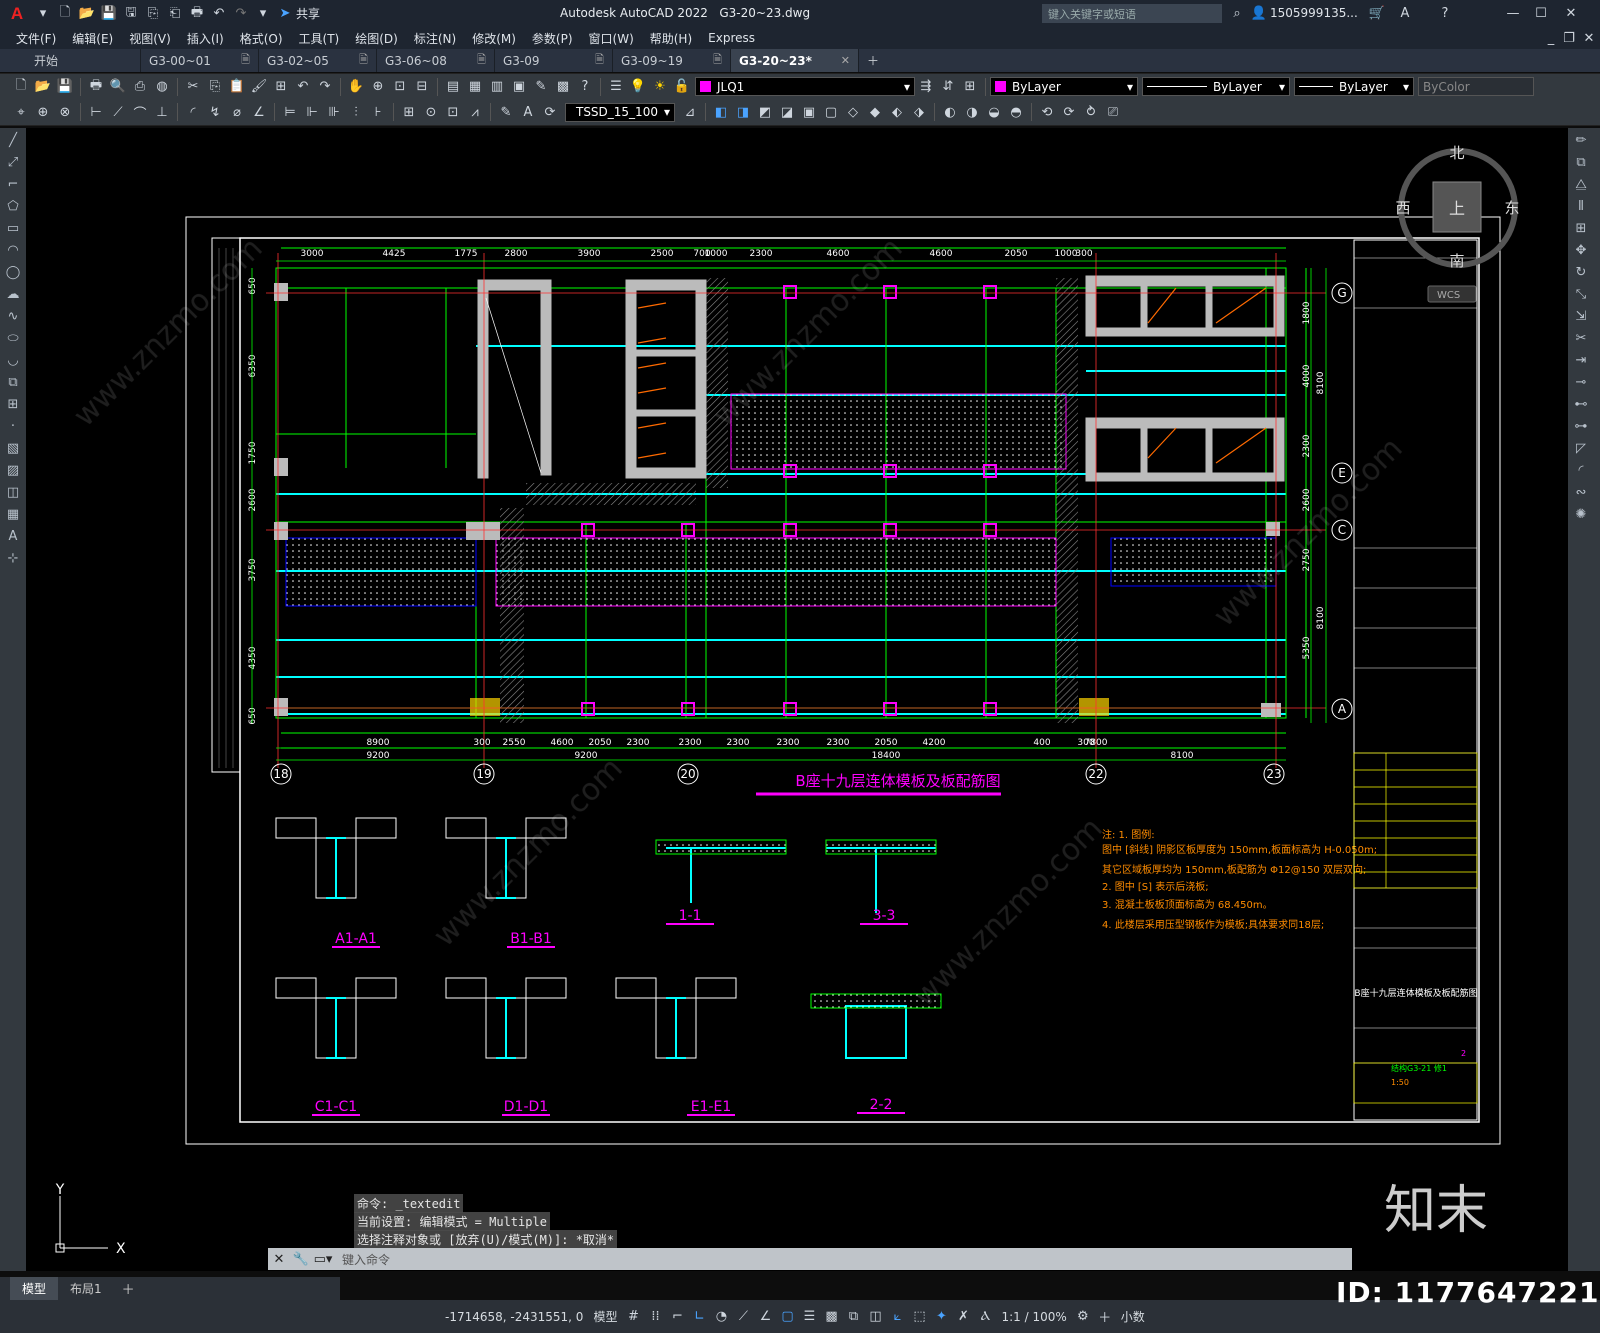 Image resolution: width=1600 pixels, height=1333 pixels. What do you see at coordinates (1581, 470) in the screenshot?
I see `fillet-icon: ◜` at bounding box center [1581, 470].